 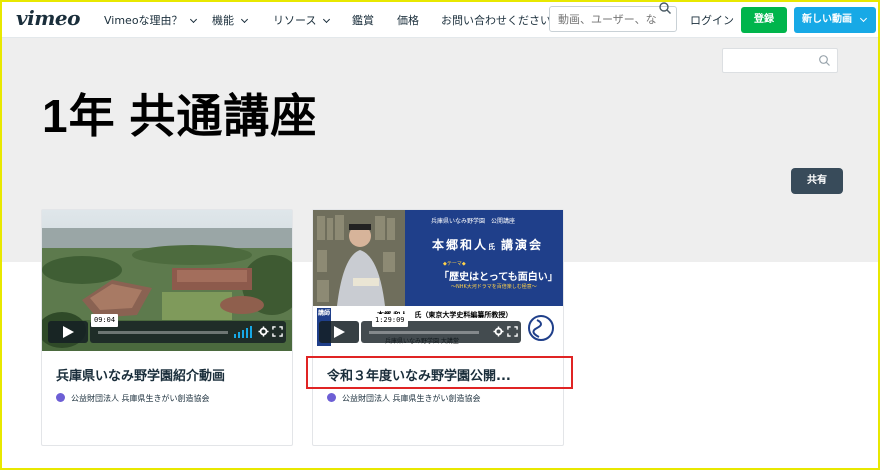 I want to click on share-button: 共有, so click(x=817, y=181).